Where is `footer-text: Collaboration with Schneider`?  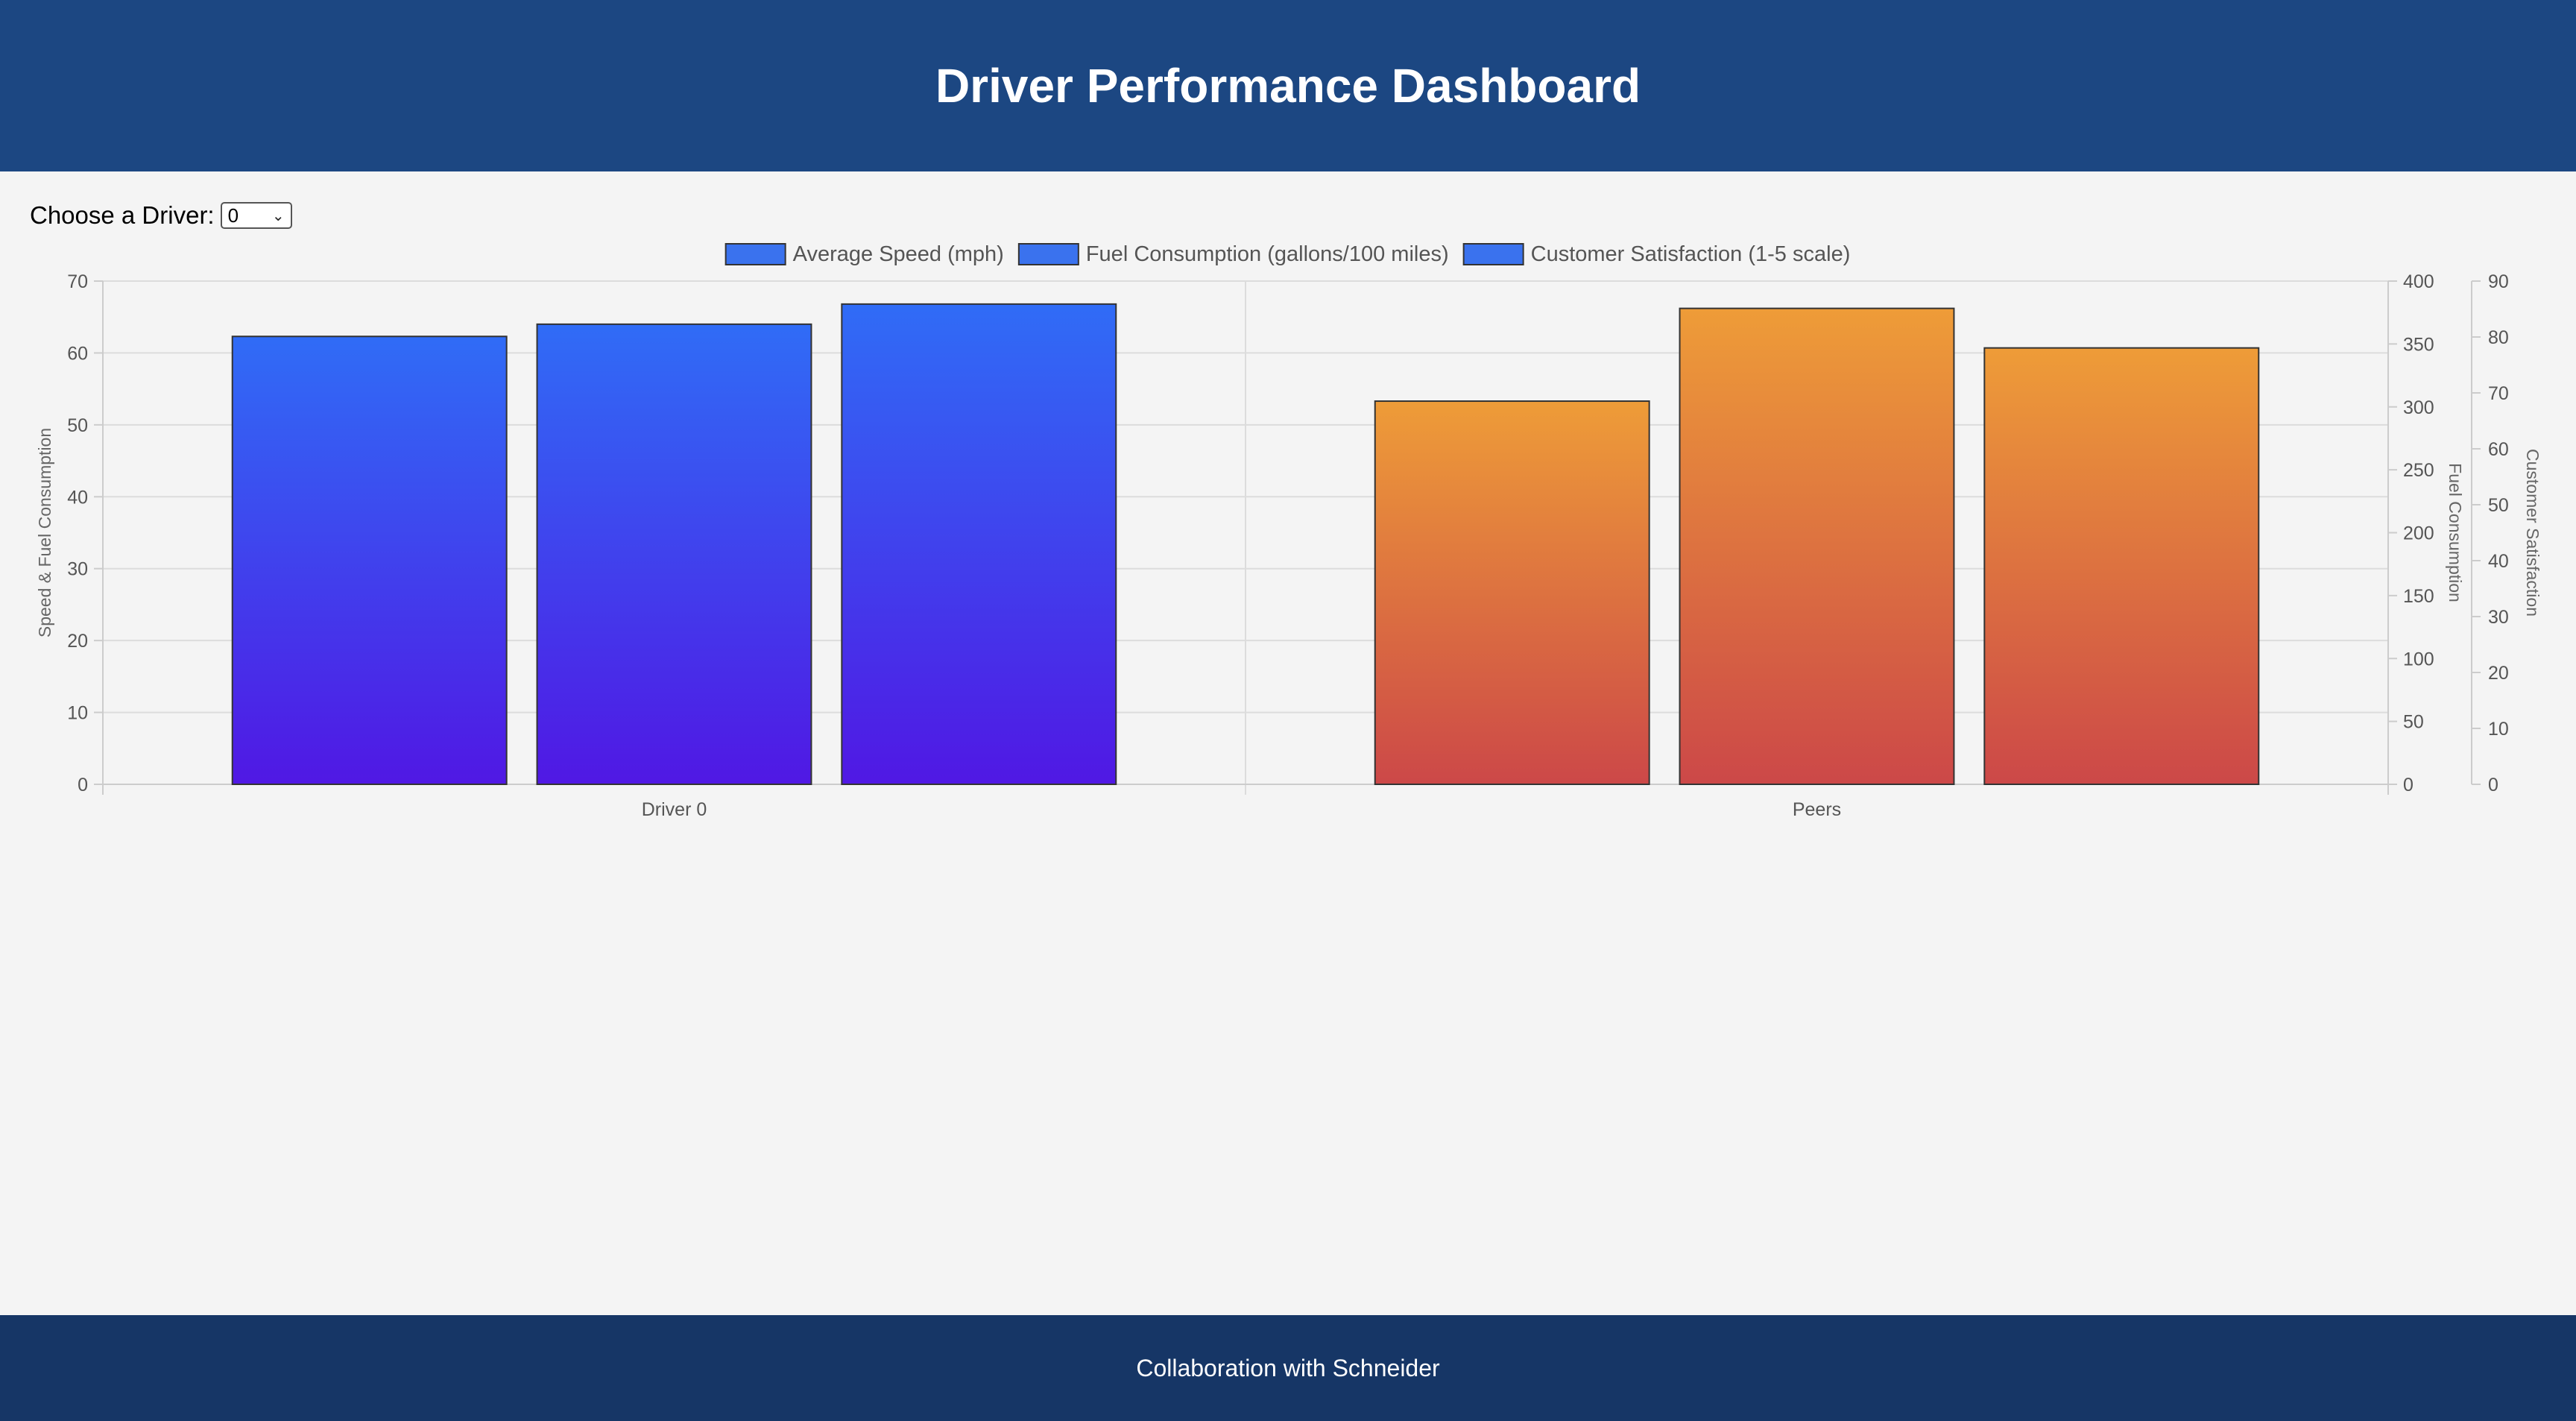
footer-text: Collaboration with Schneider is located at coordinates (1288, 1367).